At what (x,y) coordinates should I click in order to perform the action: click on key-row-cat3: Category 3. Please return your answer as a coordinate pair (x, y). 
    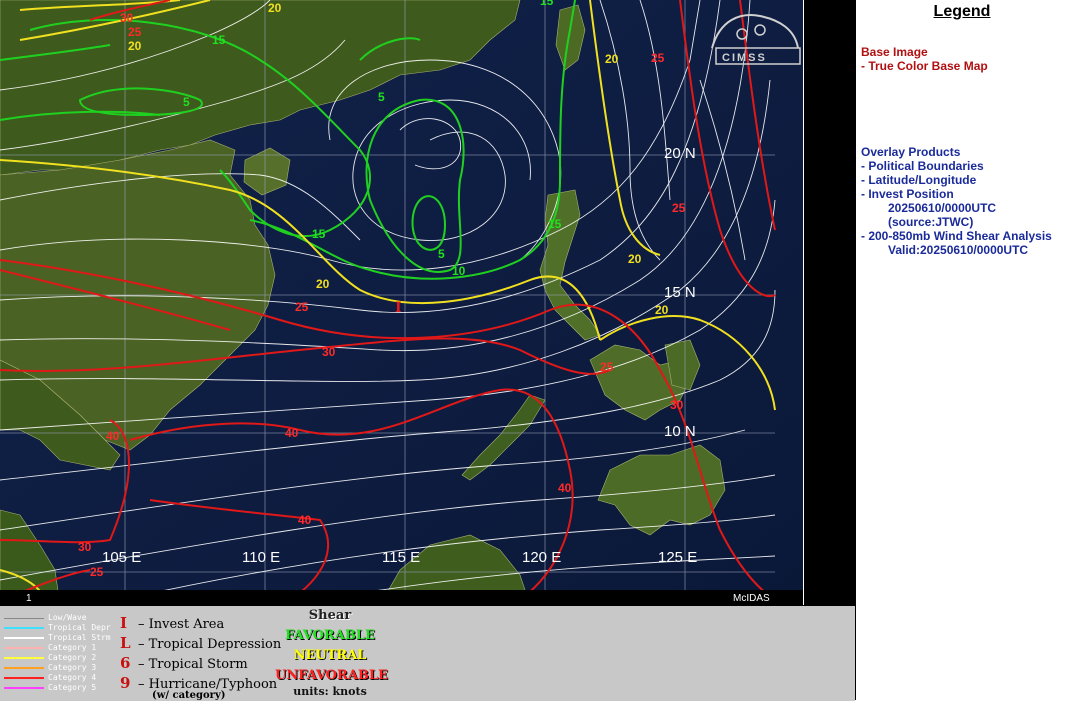
    Looking at the image, I should click on (50, 668).